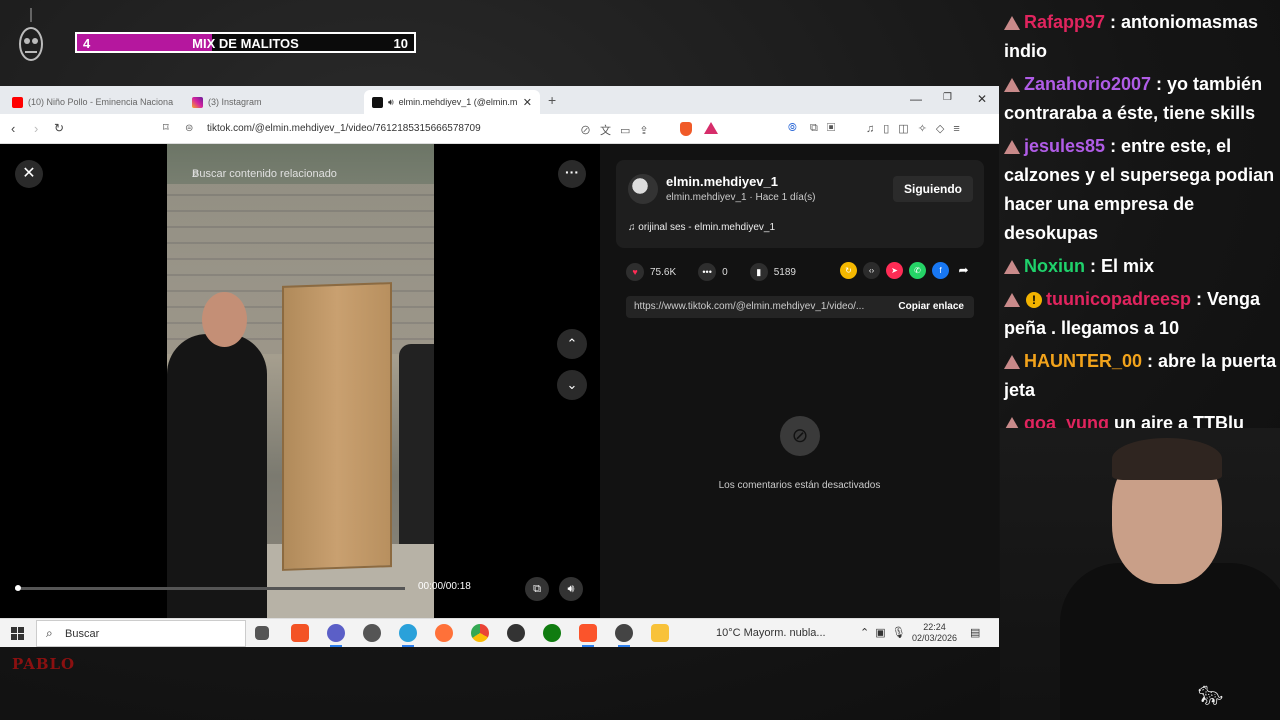  What do you see at coordinates (36, 128) in the screenshot?
I see `forward-button: ›` at bounding box center [36, 128].